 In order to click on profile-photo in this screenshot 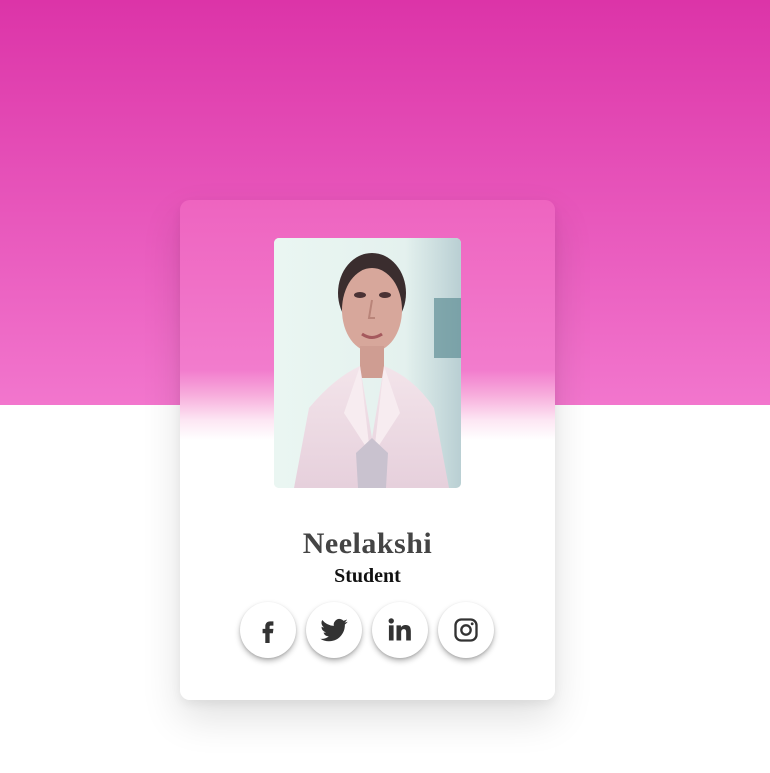, I will do `click(367, 363)`.